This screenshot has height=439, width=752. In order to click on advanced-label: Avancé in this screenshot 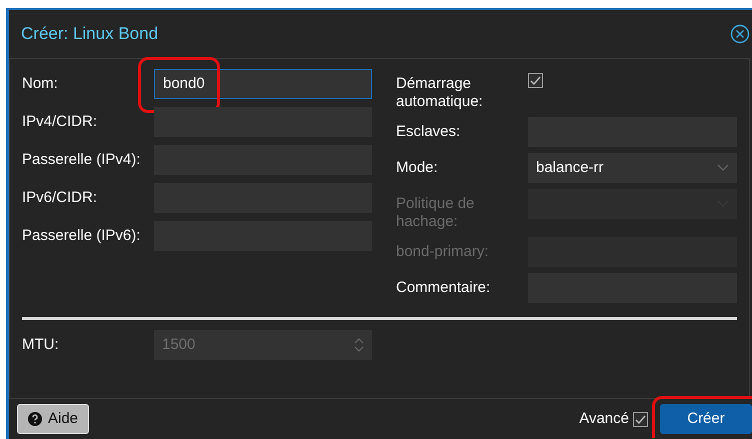, I will do `click(604, 418)`.